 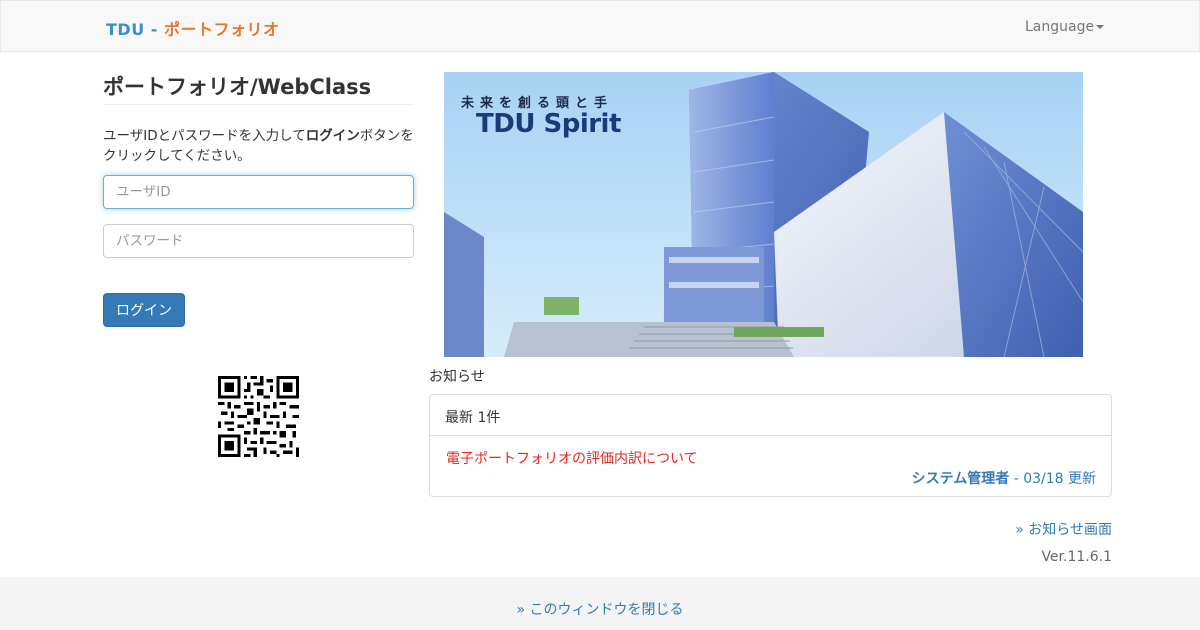 I want to click on news-panel-heading: 最新 1件, so click(x=770, y=415).